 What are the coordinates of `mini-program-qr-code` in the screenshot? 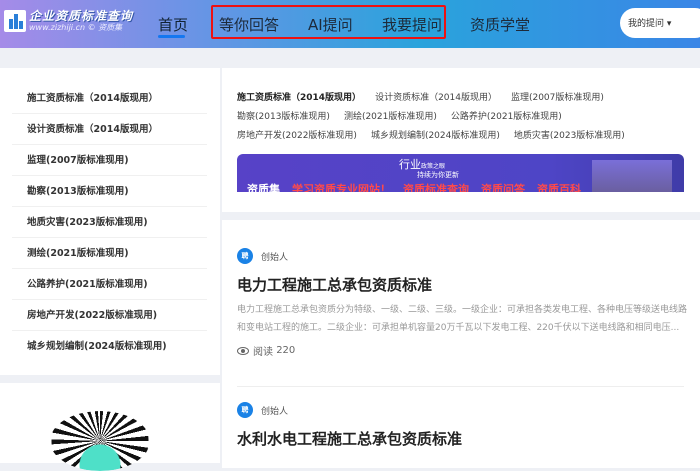 It's located at (100, 441).